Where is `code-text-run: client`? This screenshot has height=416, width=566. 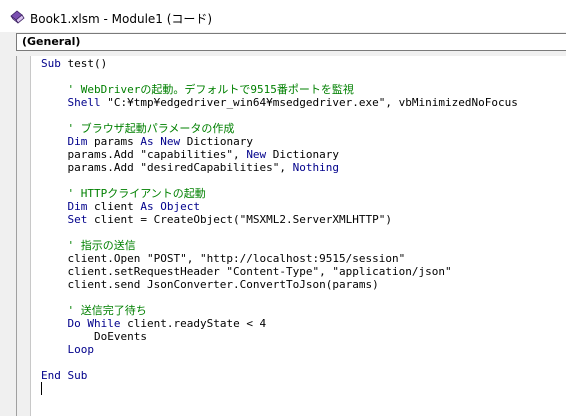 code-text-run: client is located at coordinates (114, 206).